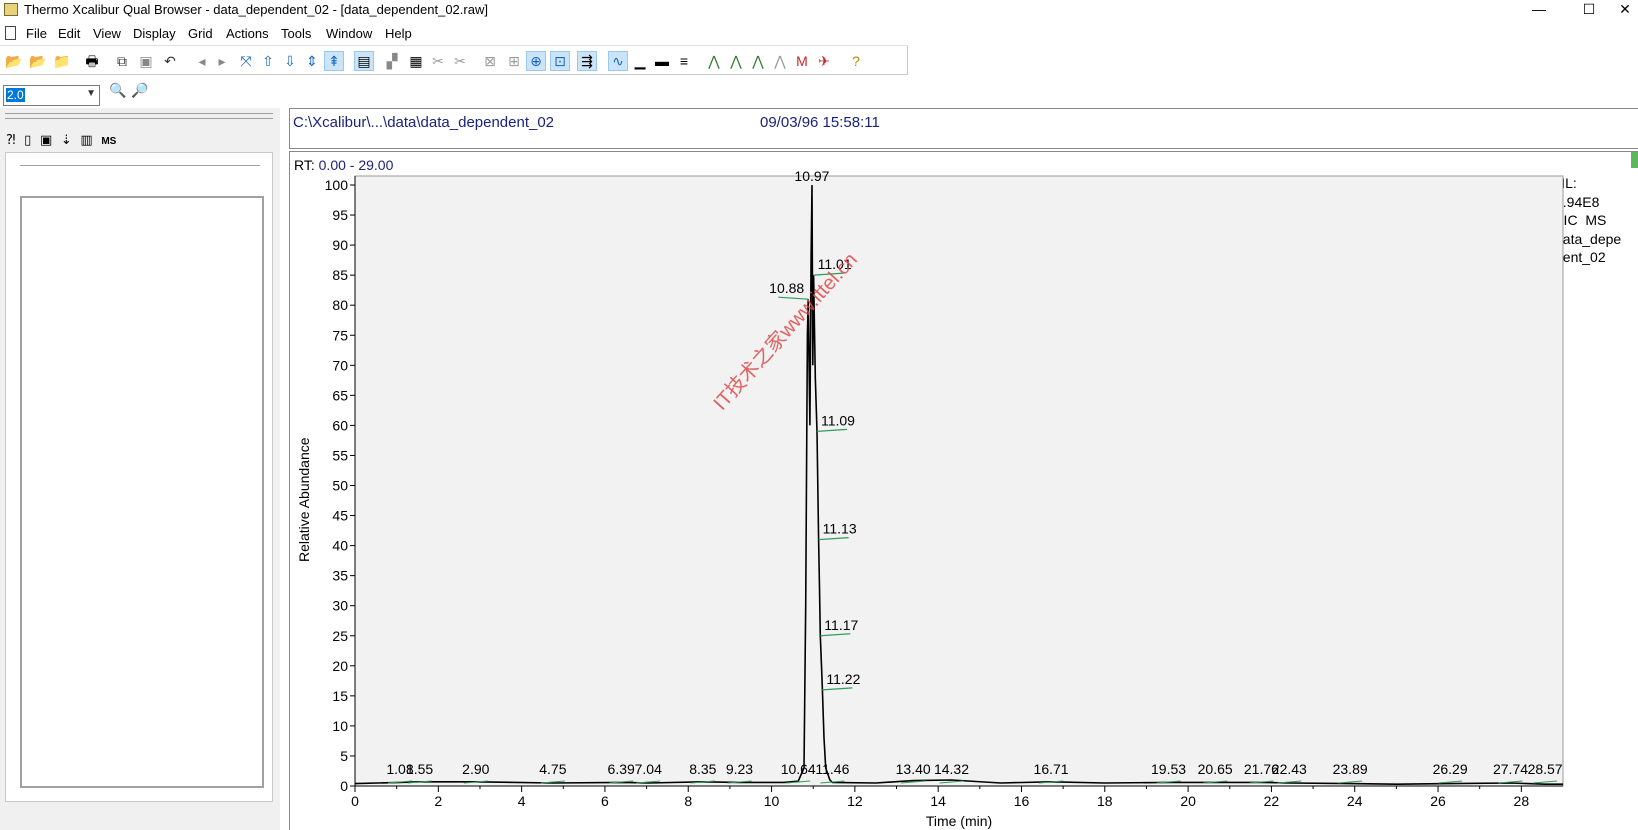 The width and height of the screenshot is (1638, 830). Describe the element at coordinates (739, 769) in the screenshot. I see `peak-label: 9.23` at that location.